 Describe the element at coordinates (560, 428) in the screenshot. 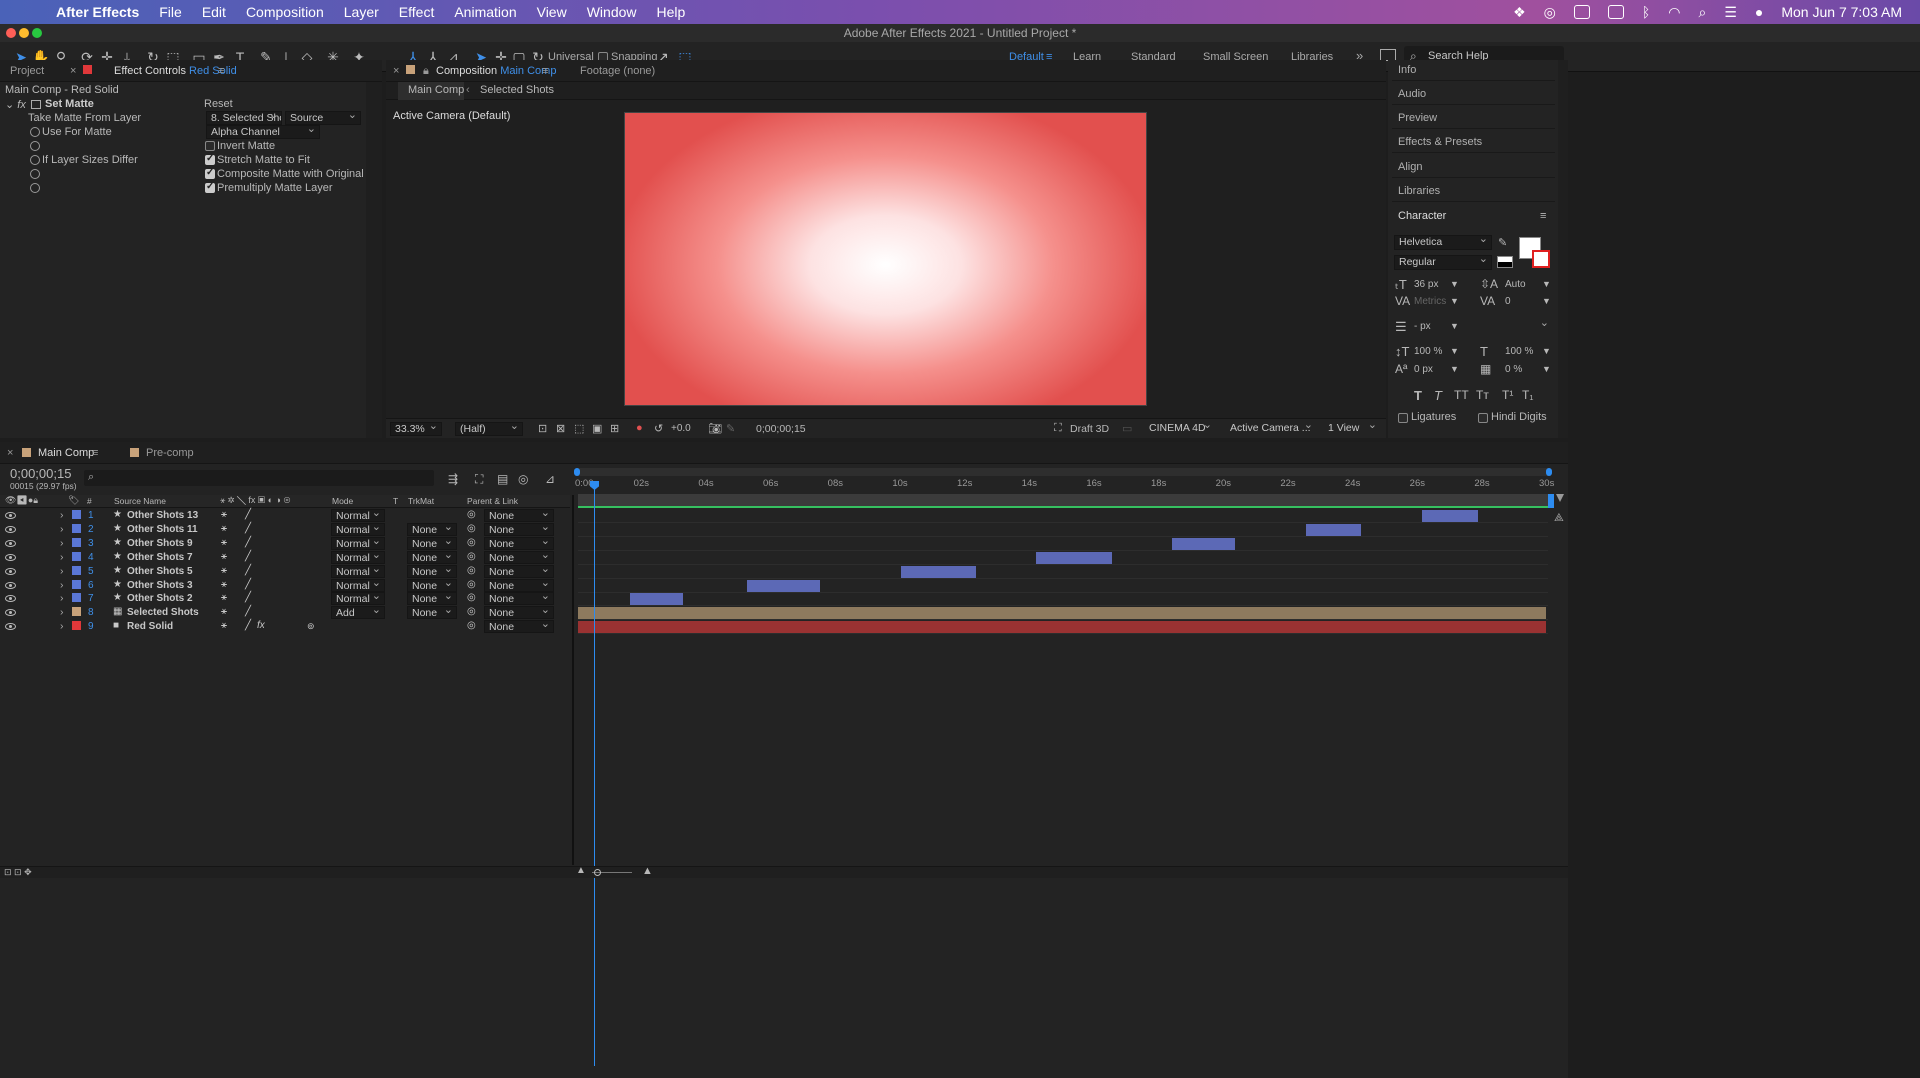

I see `transparency-grid-icon: ⊠` at that location.